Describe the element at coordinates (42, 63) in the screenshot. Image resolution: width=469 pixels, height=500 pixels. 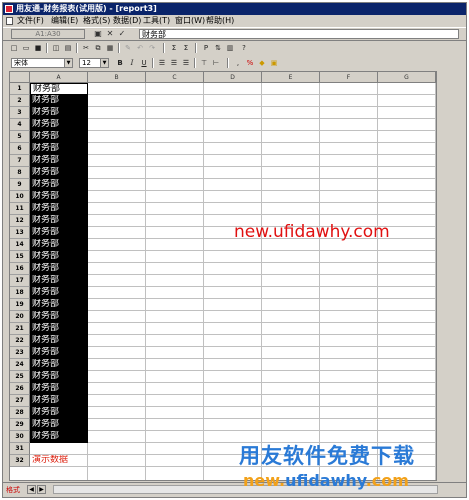
I see `font-select: 宋体 ▼` at that location.